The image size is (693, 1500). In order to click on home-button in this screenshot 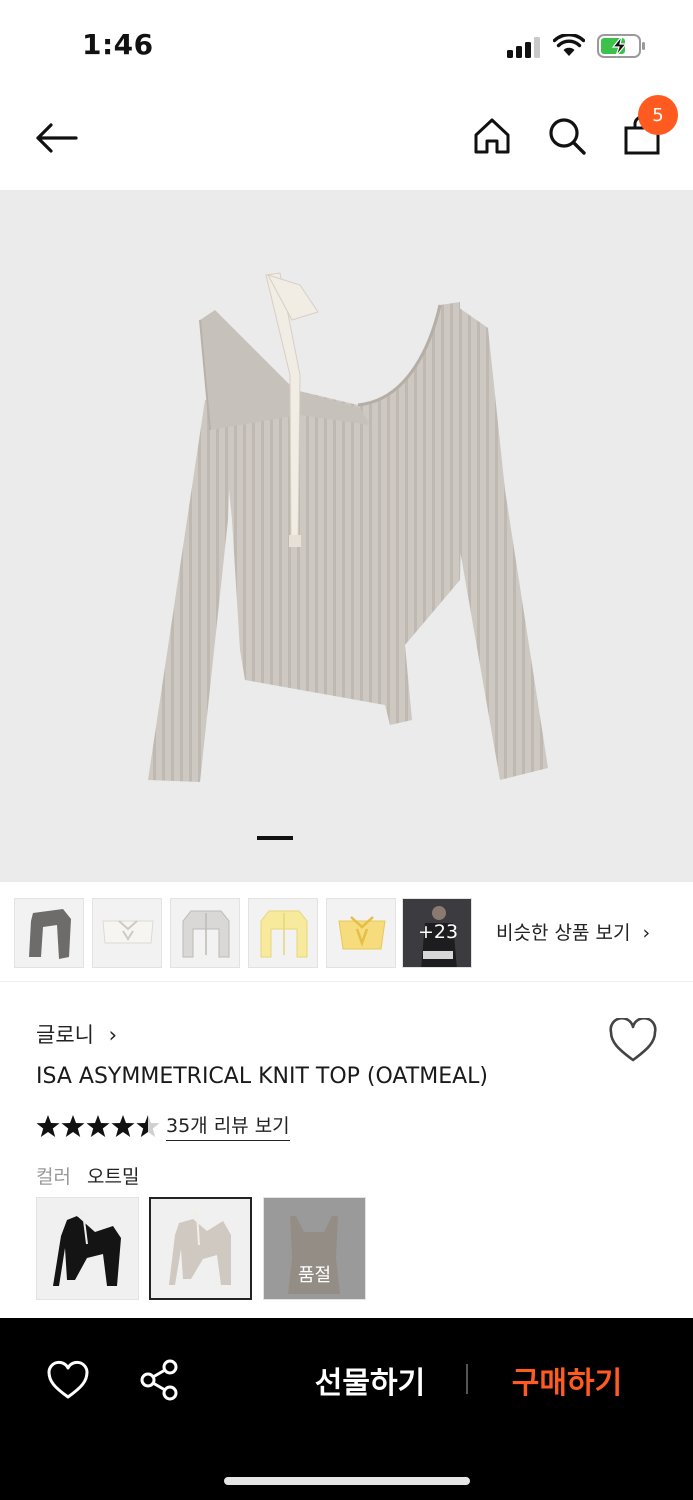, I will do `click(492, 136)`.